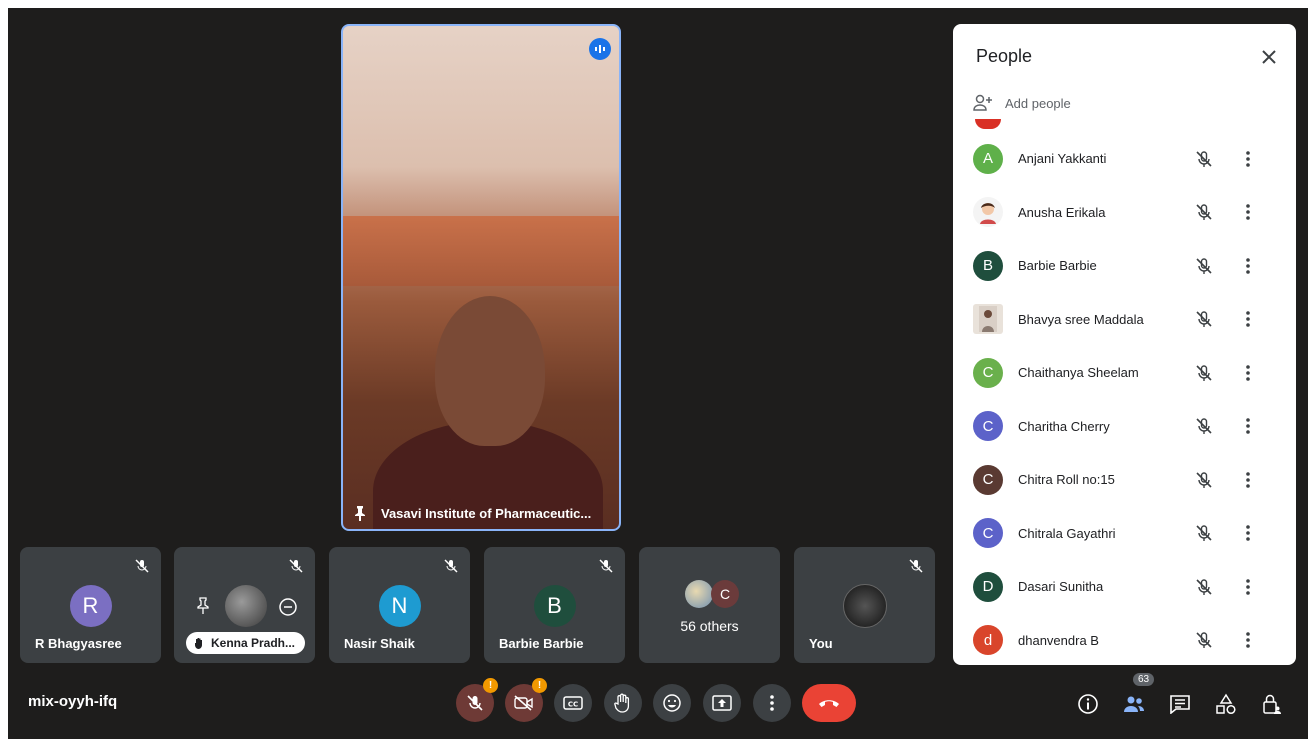 This screenshot has width=1314, height=741. I want to click on participant-name: You, so click(821, 643).